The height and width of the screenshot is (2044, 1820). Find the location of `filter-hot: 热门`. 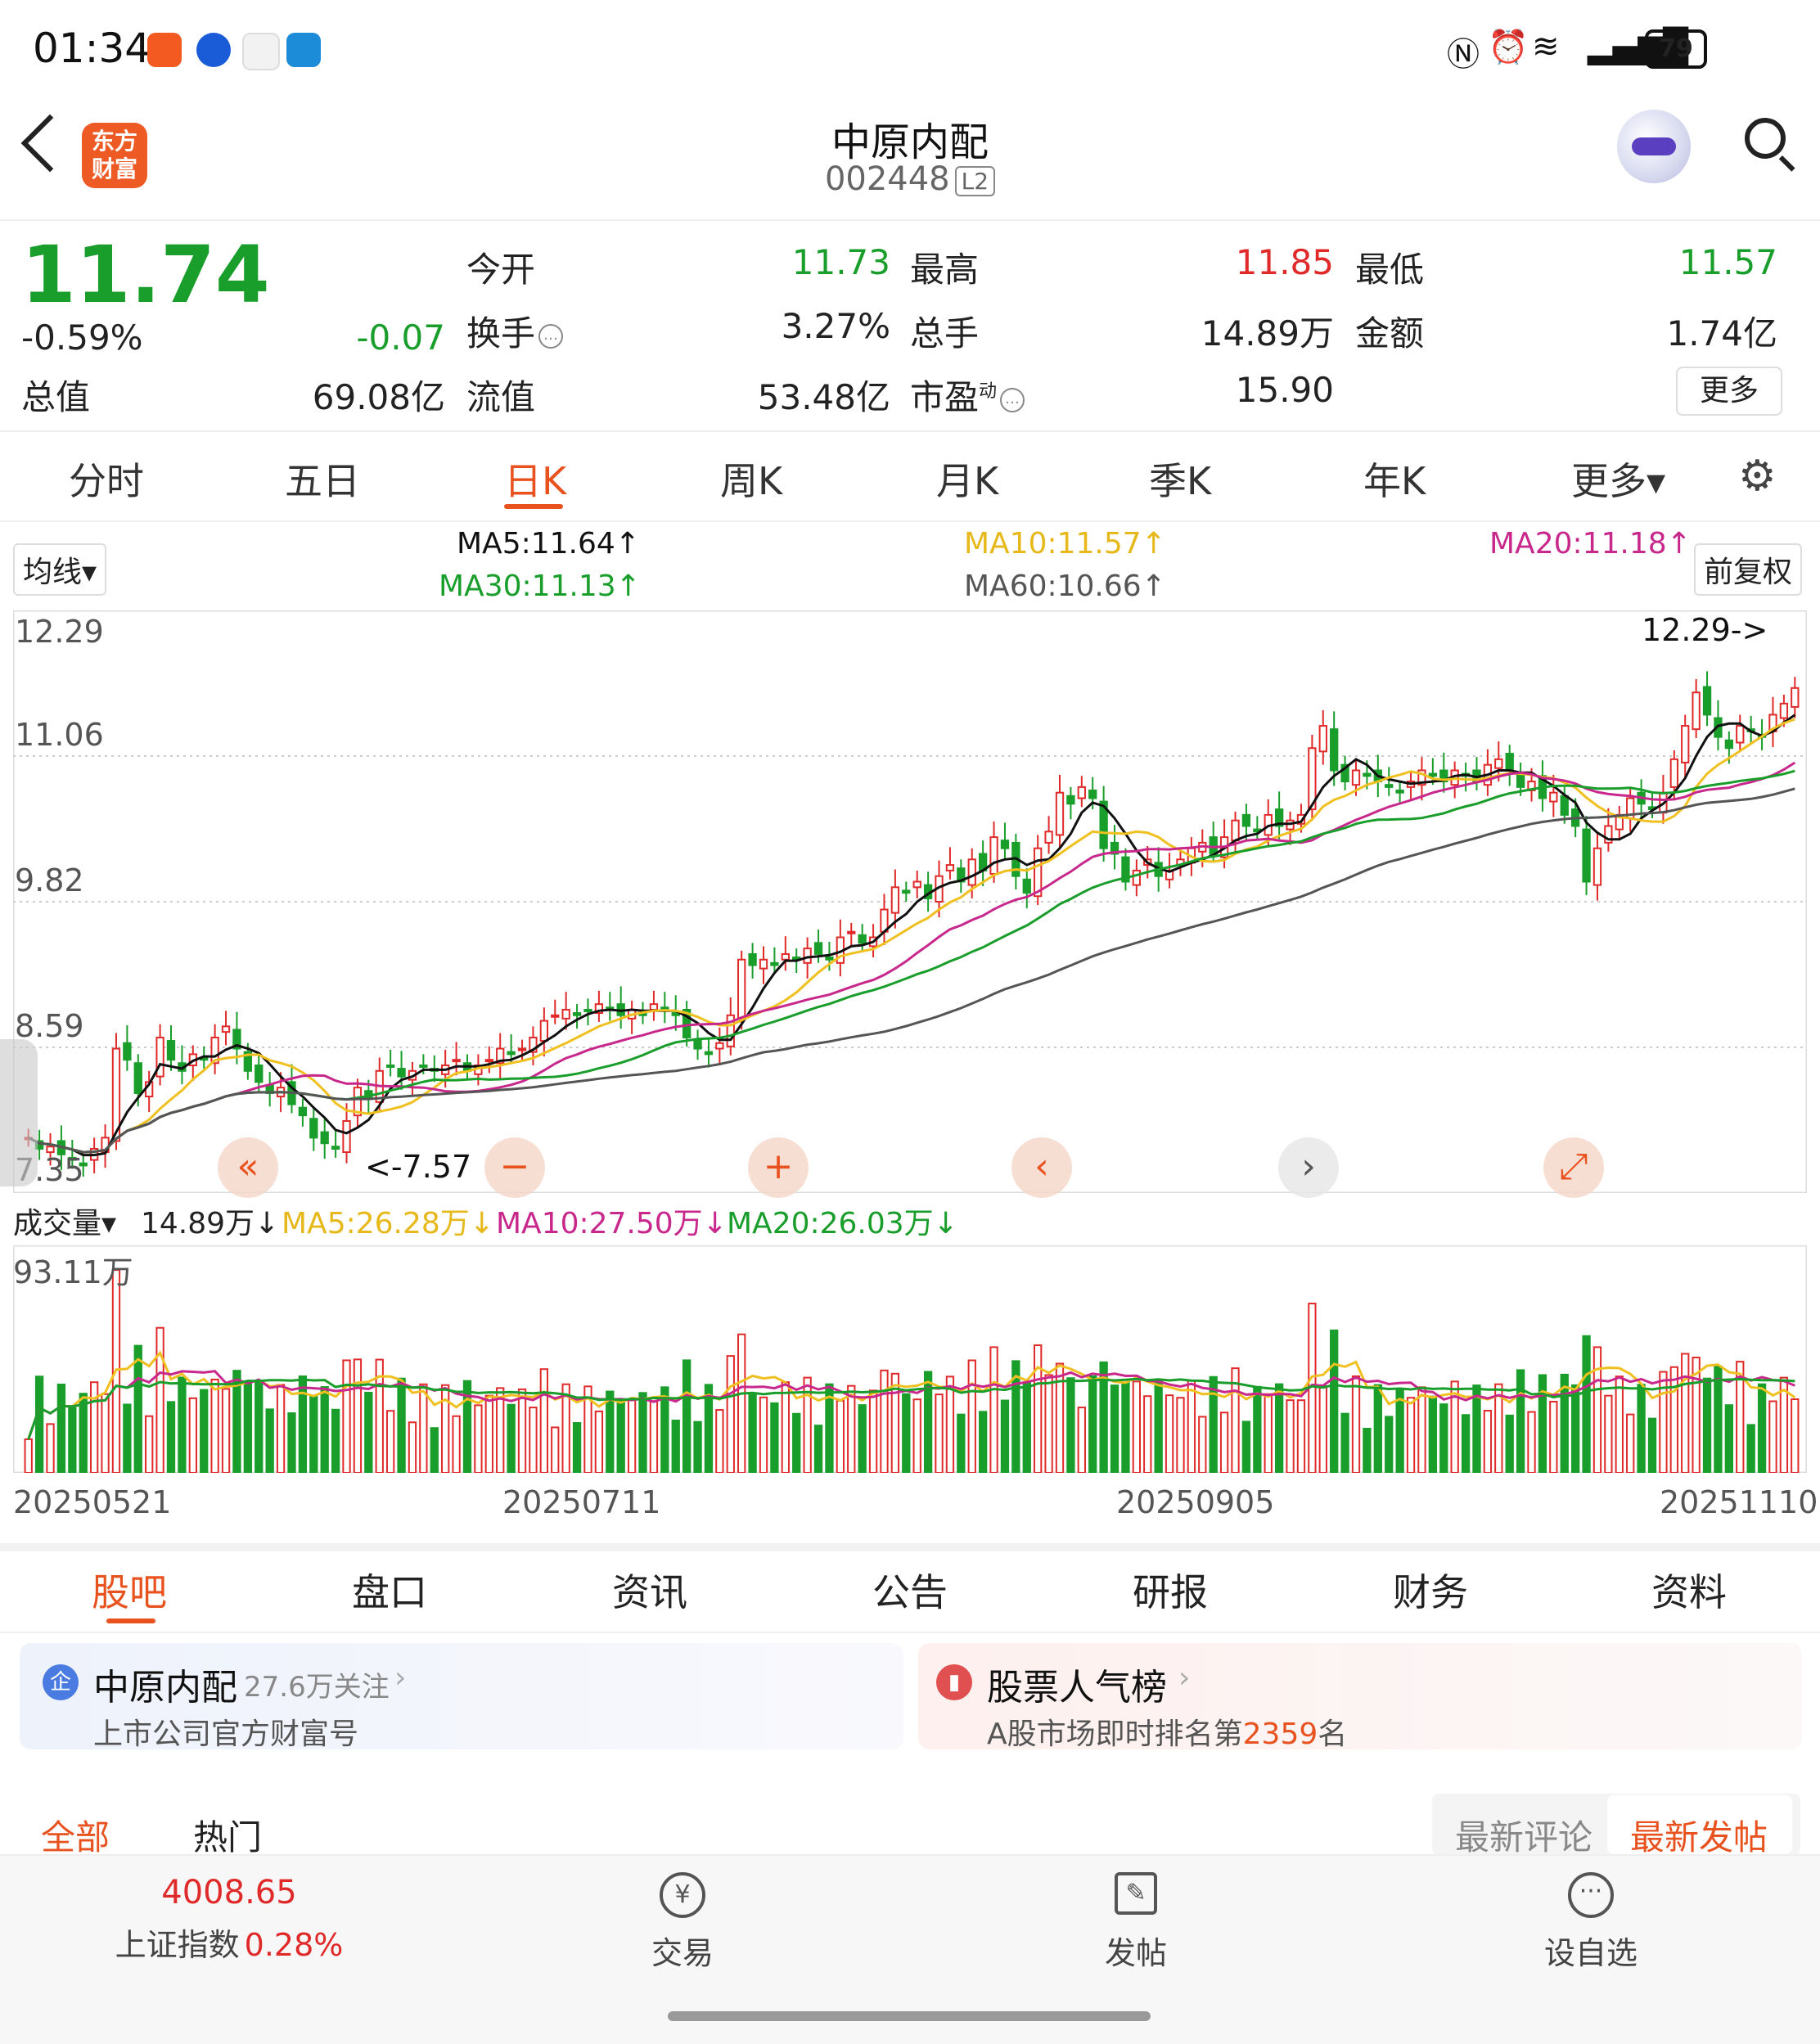

filter-hot: 热门 is located at coordinates (227, 1835).